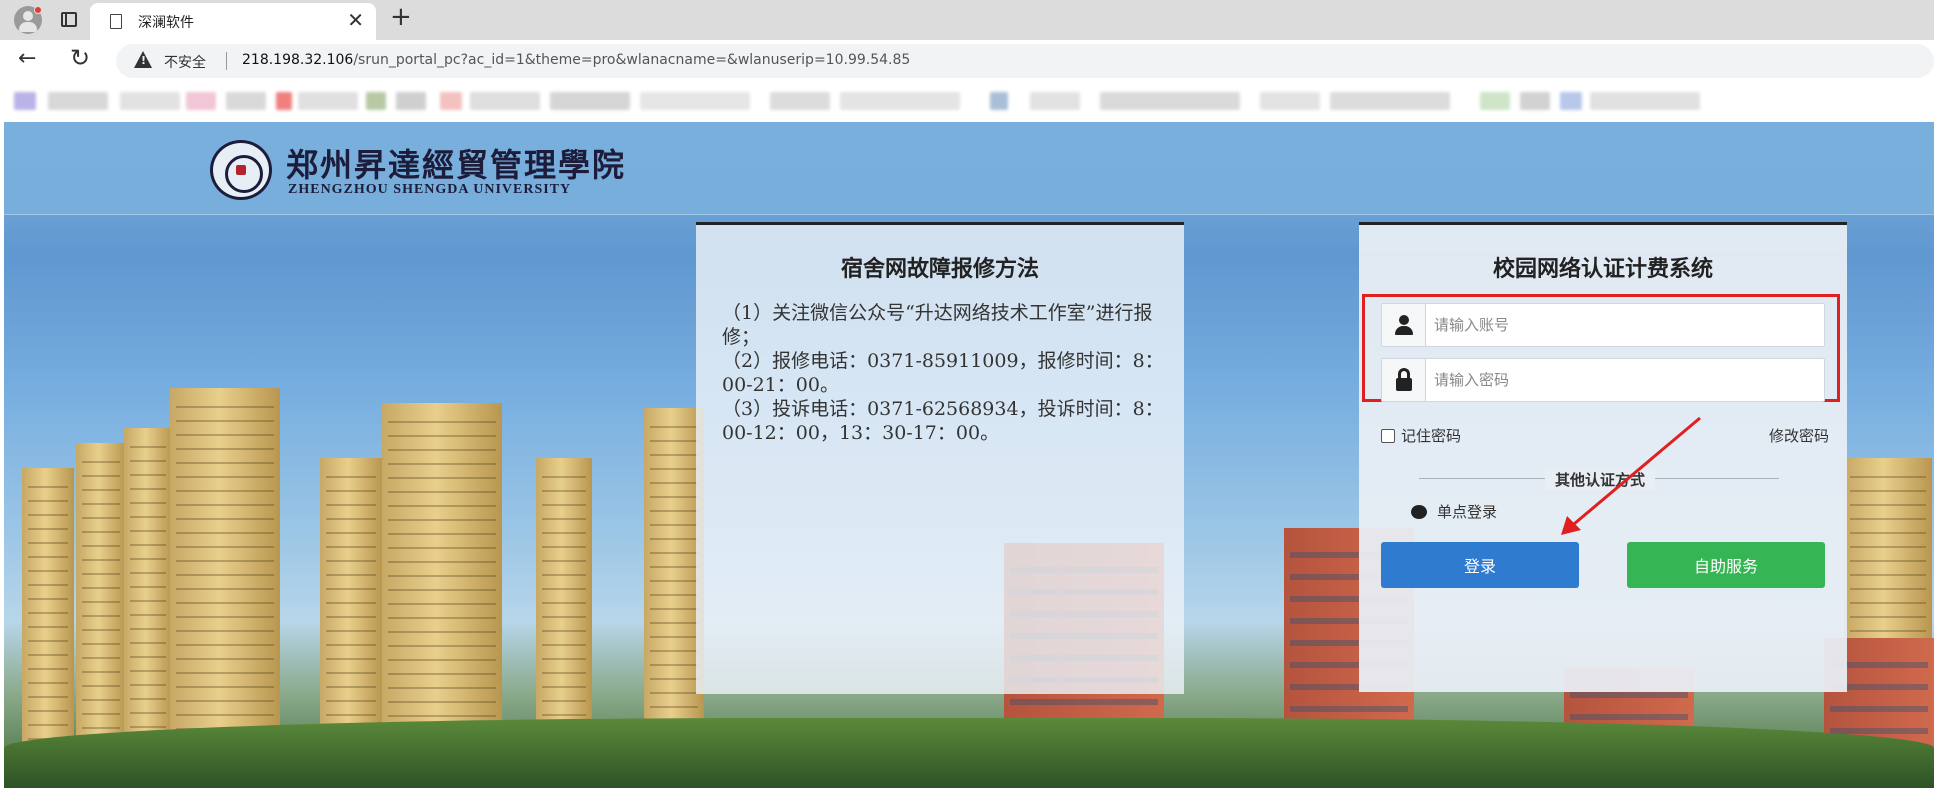  What do you see at coordinates (1726, 565) in the screenshot?
I see `self-service-button: 自助服务` at bounding box center [1726, 565].